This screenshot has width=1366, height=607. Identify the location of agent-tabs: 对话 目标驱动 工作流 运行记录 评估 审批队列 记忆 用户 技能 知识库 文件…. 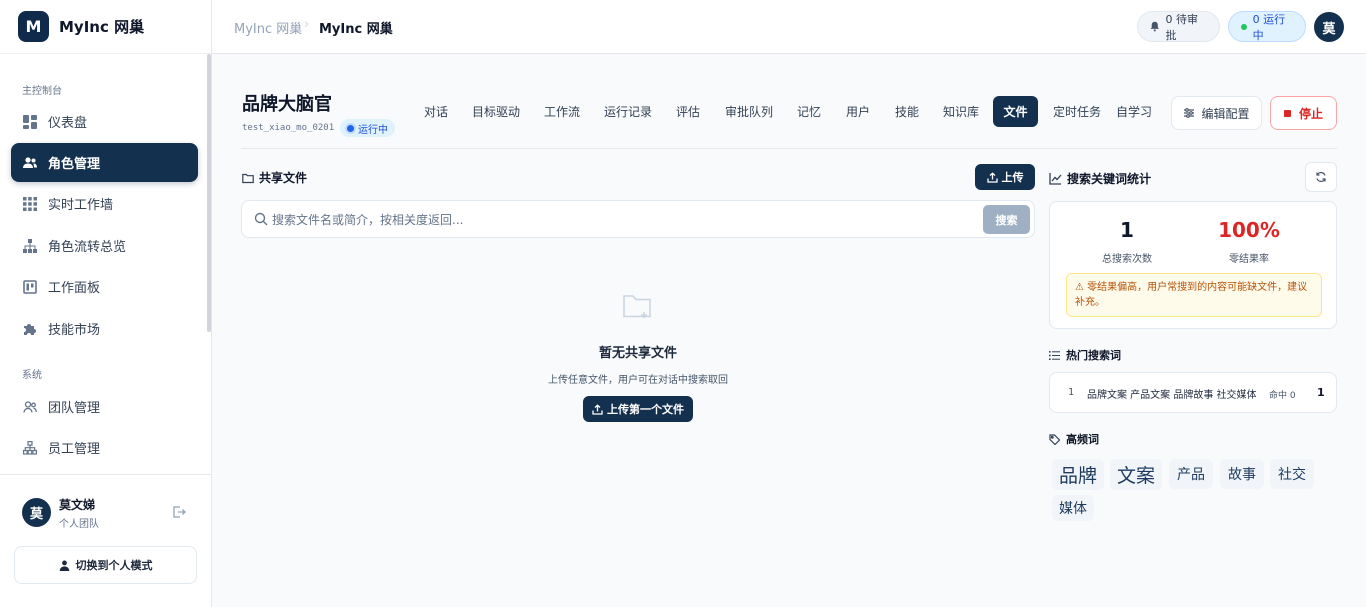
(785, 112).